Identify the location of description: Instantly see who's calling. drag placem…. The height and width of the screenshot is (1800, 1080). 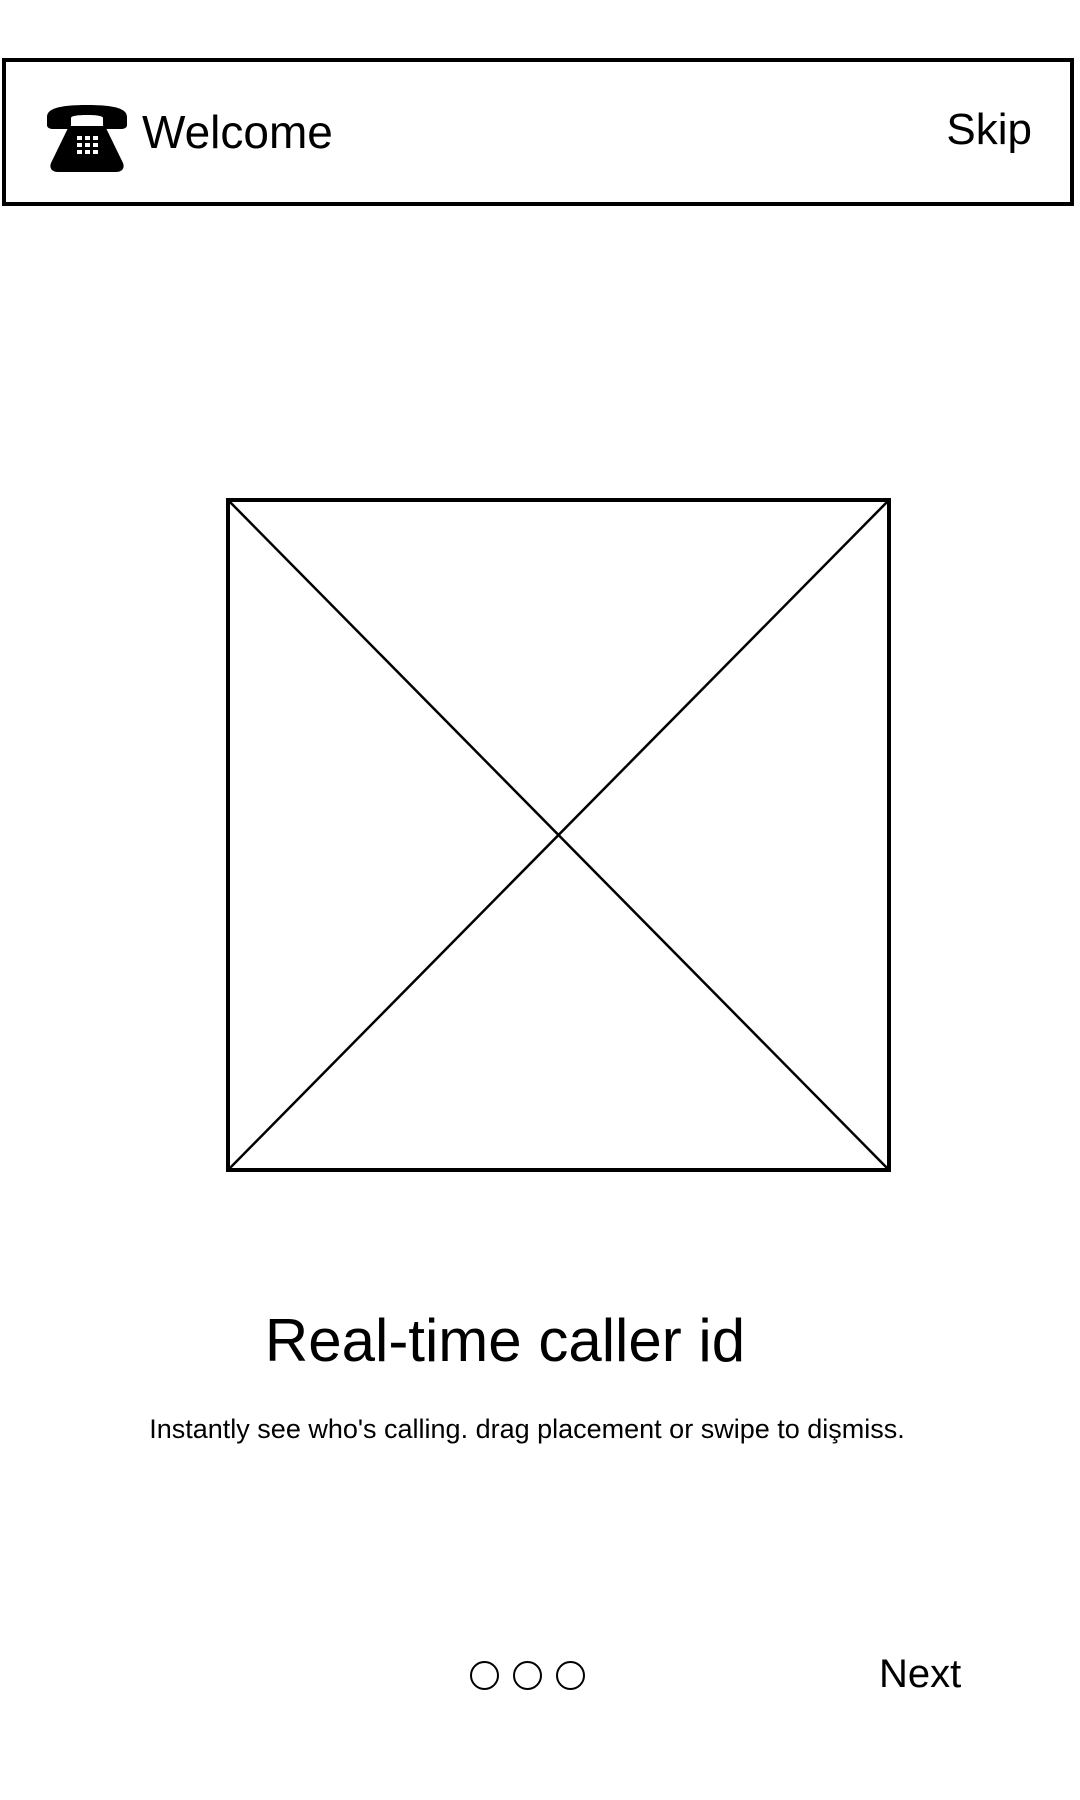
(527, 1429).